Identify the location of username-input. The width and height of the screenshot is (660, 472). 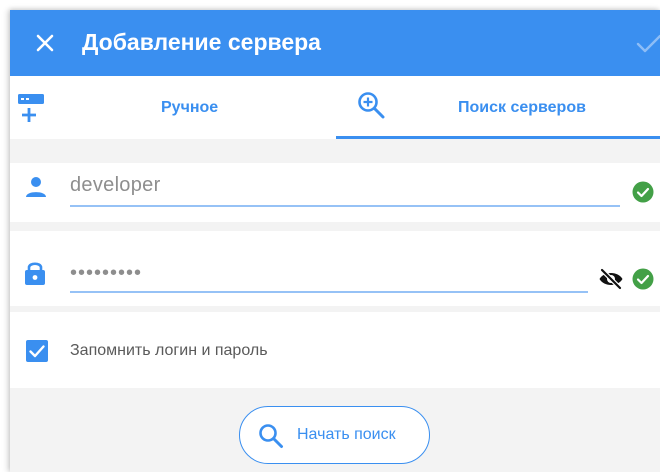
(344, 185).